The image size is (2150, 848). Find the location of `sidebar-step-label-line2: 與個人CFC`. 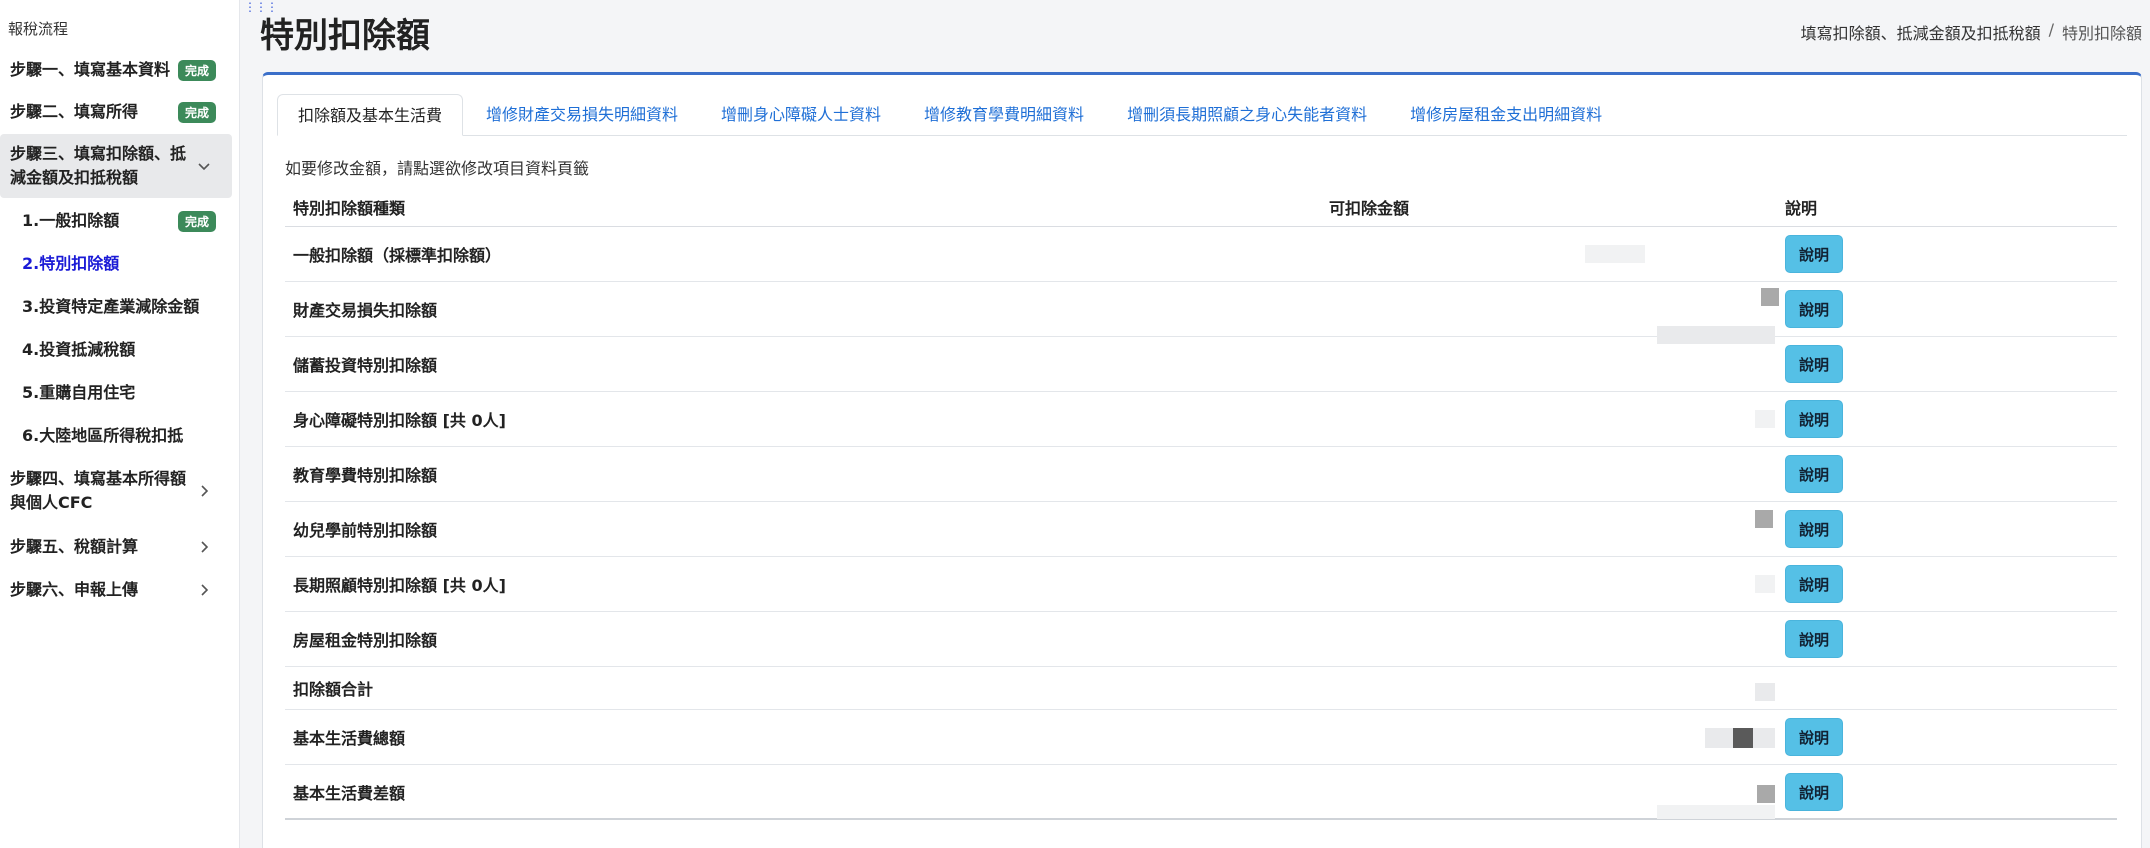

sidebar-step-label-line2: 與個人CFC is located at coordinates (51, 502).